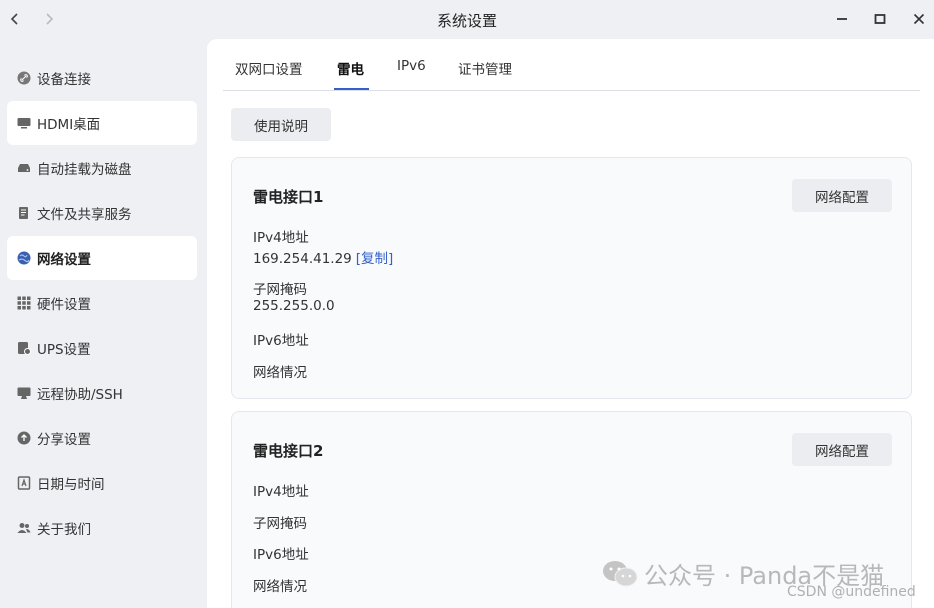 The image size is (934, 608). I want to click on sidebar-item-hardware: 硬件设置, so click(102, 303).